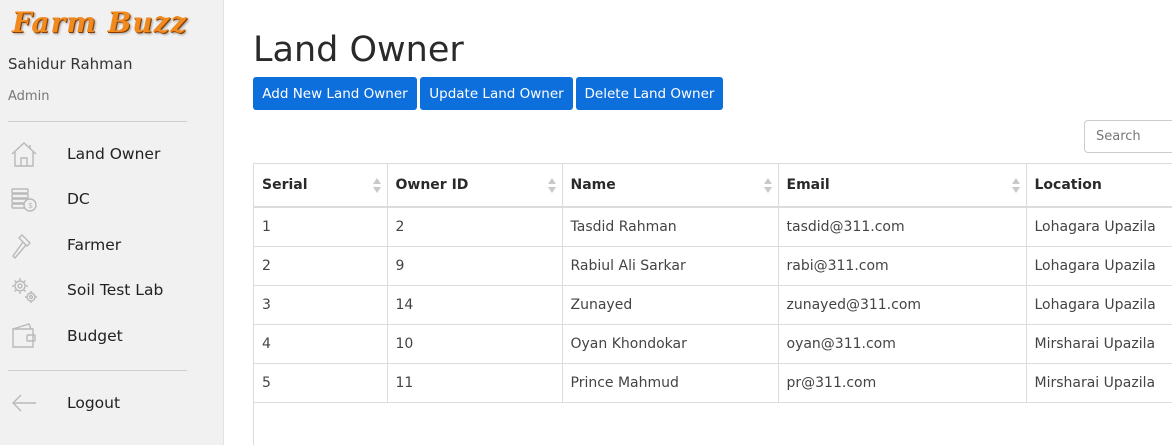 This screenshot has height=445, width=1172. I want to click on cell-name: Rabiul Ali Sarkar, so click(670, 266).